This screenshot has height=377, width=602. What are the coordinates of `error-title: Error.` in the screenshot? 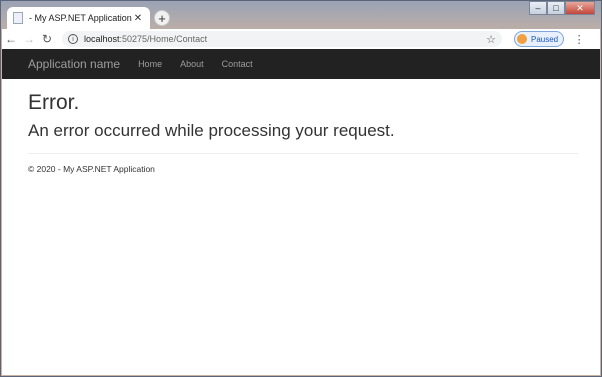 It's located at (54, 102).